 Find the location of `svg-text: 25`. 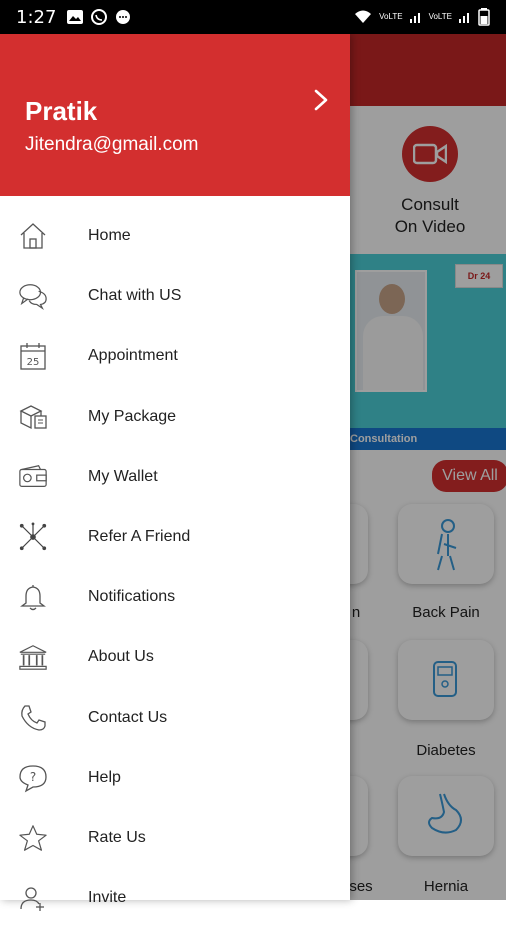

svg-text: 25 is located at coordinates (33, 362).